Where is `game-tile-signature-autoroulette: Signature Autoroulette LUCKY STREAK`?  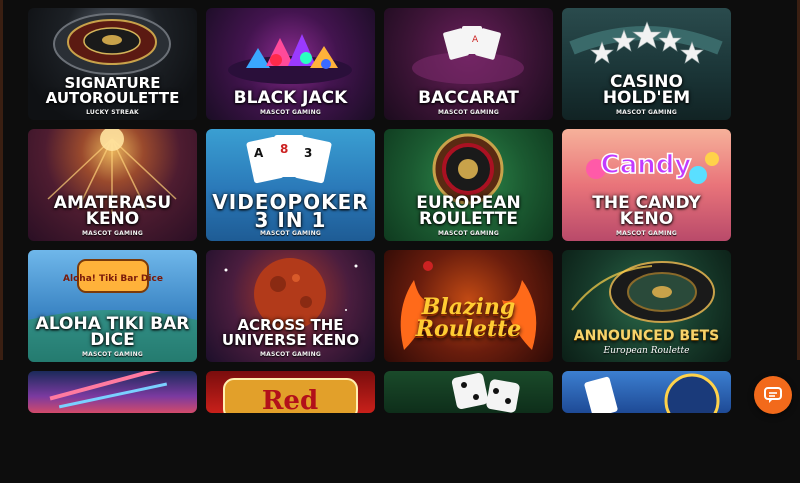
game-tile-signature-autoroulette: Signature Autoroulette LUCKY STREAK is located at coordinates (112, 64).